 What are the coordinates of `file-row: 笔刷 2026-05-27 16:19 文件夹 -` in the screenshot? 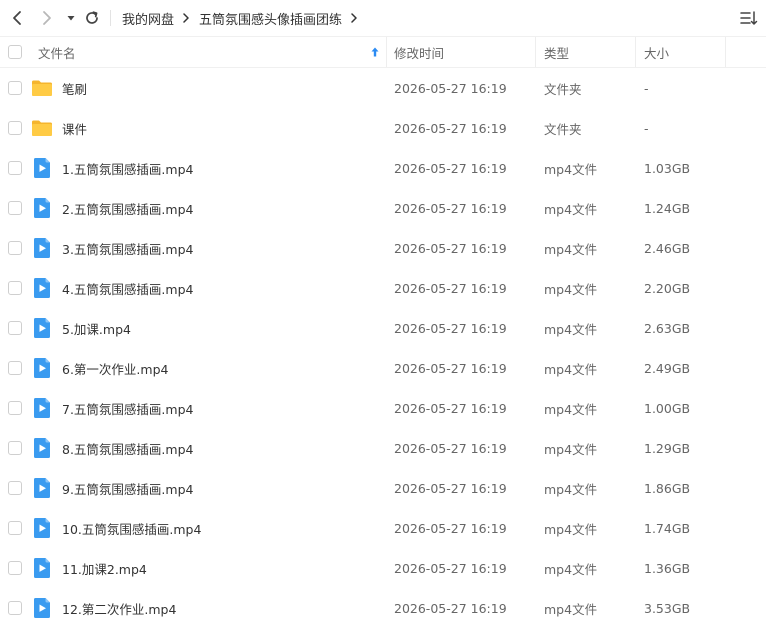 It's located at (383, 88).